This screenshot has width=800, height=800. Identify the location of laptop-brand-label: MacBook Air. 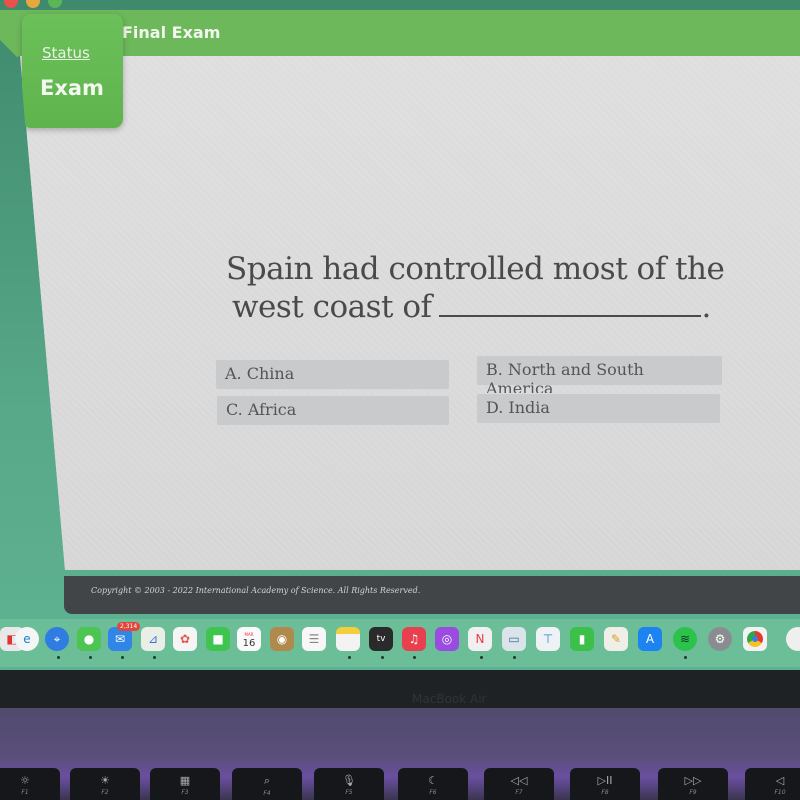
(449, 699).